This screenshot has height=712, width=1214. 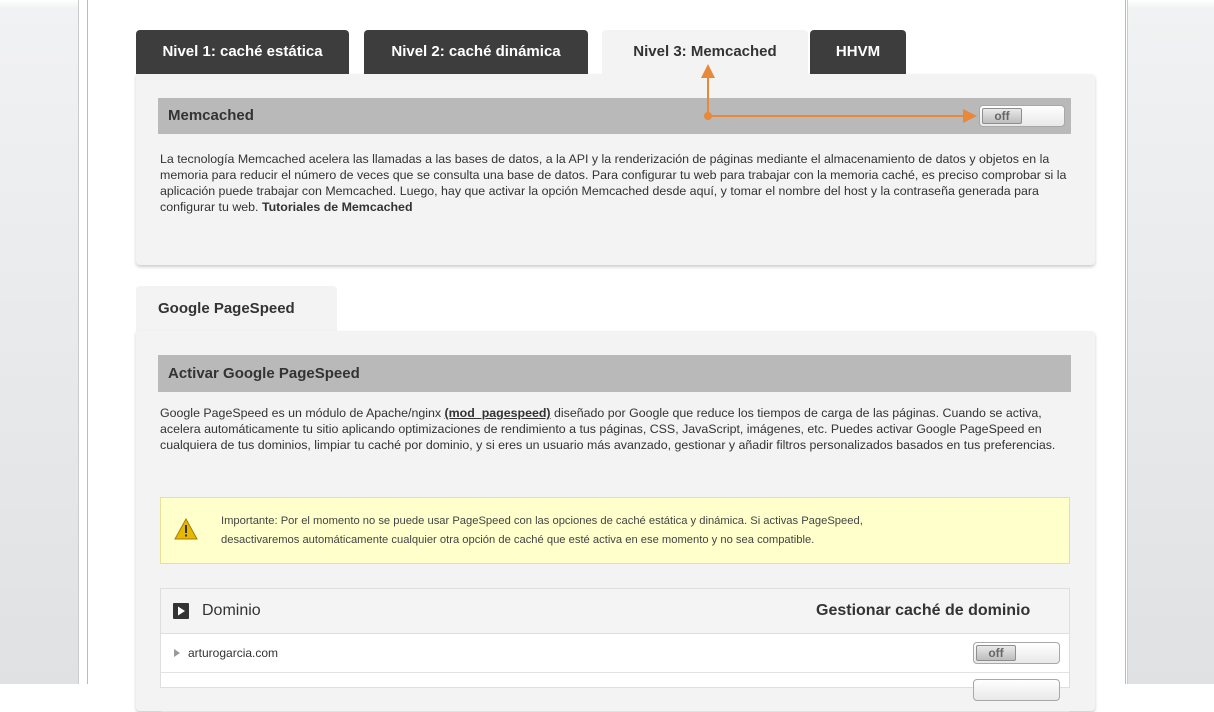 I want to click on mod-pagespeed-link: (mod_pagespeed), so click(x=498, y=413).